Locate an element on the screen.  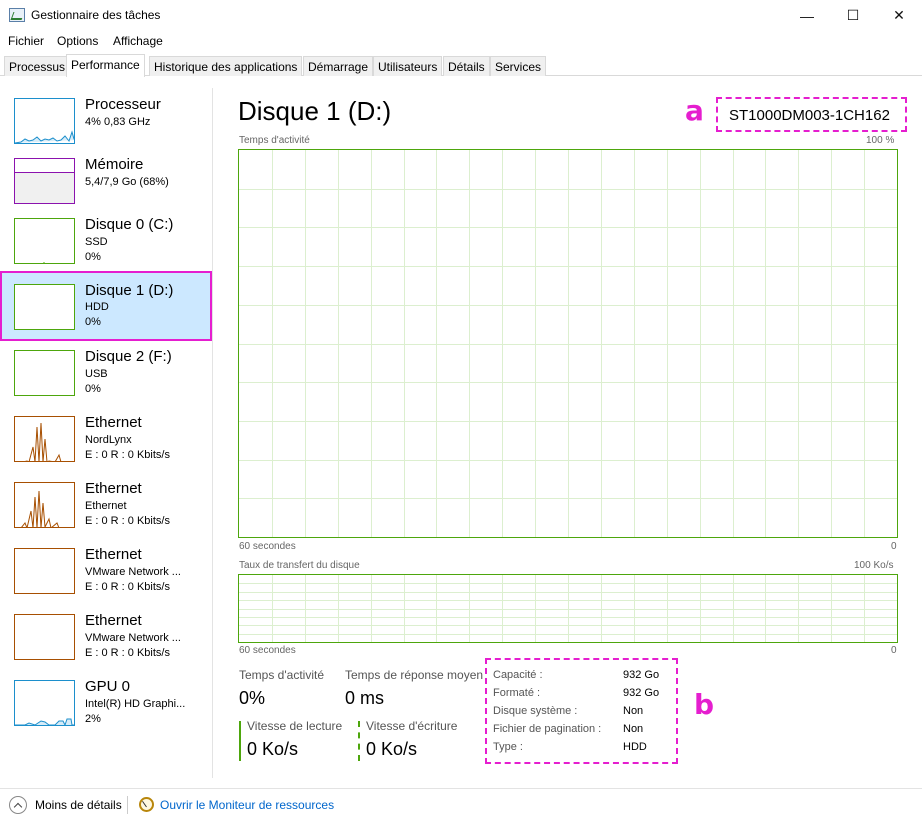
sidebar-item-usage: 2% is located at coordinates (93, 719).